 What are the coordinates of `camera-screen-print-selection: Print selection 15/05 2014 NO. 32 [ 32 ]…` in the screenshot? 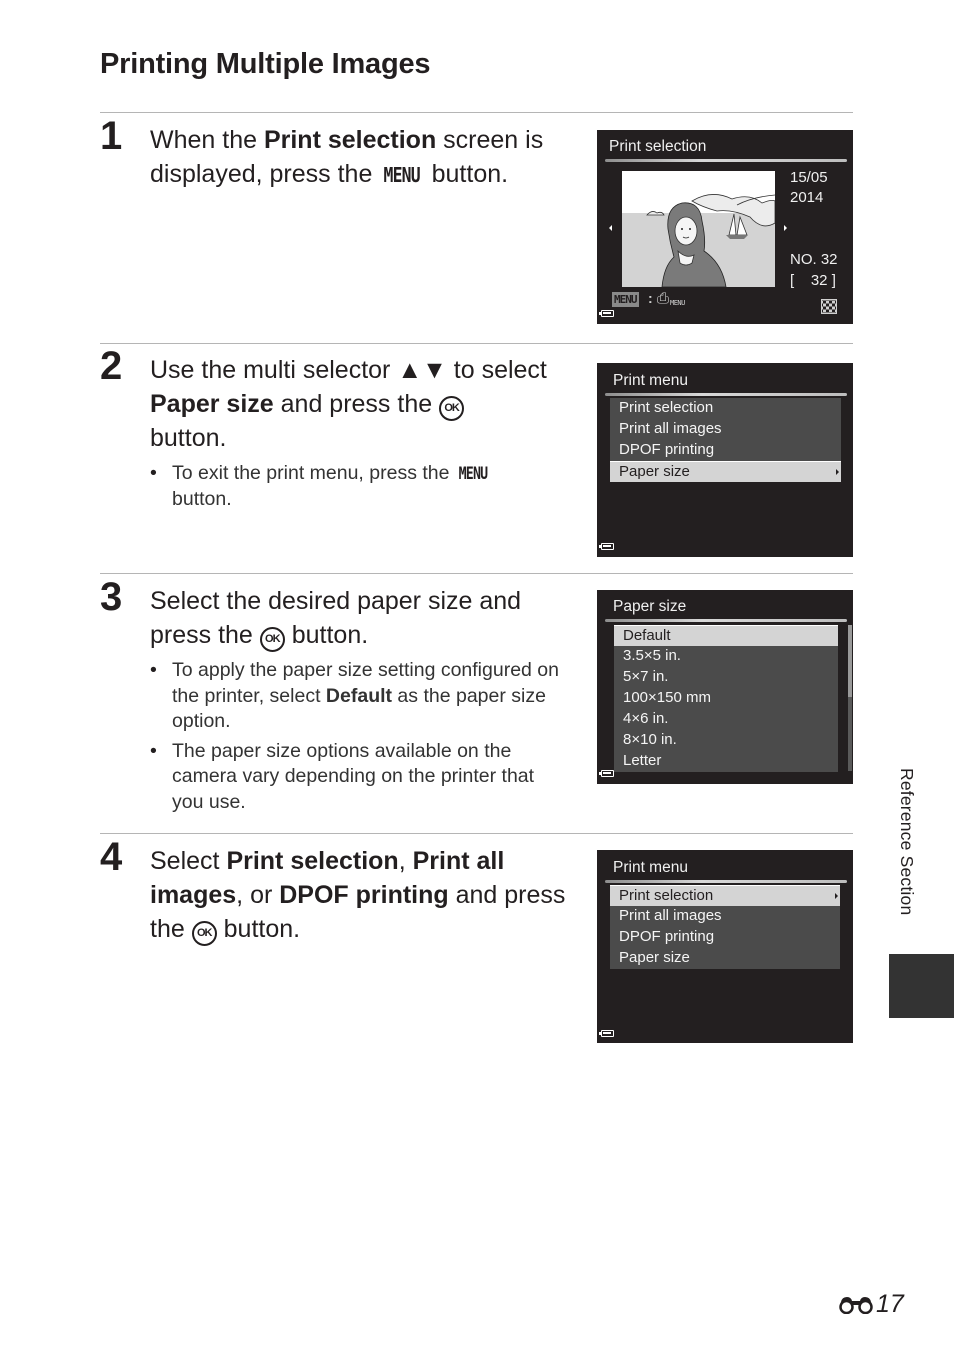 It's located at (725, 227).